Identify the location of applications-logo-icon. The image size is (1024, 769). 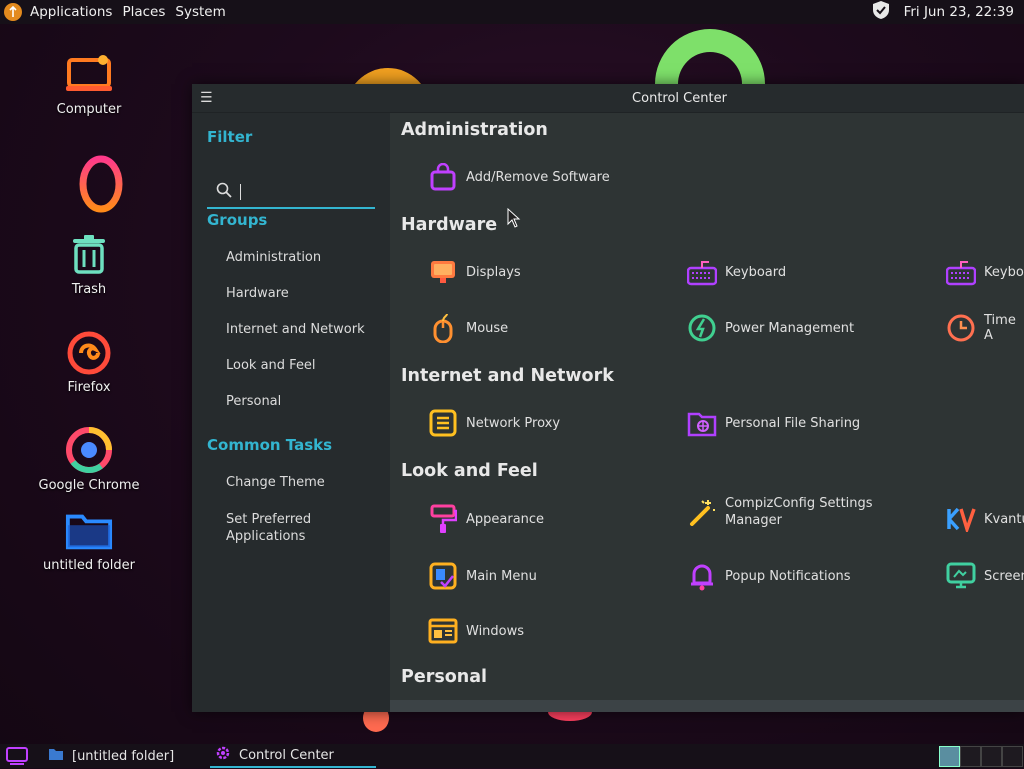
(13, 12).